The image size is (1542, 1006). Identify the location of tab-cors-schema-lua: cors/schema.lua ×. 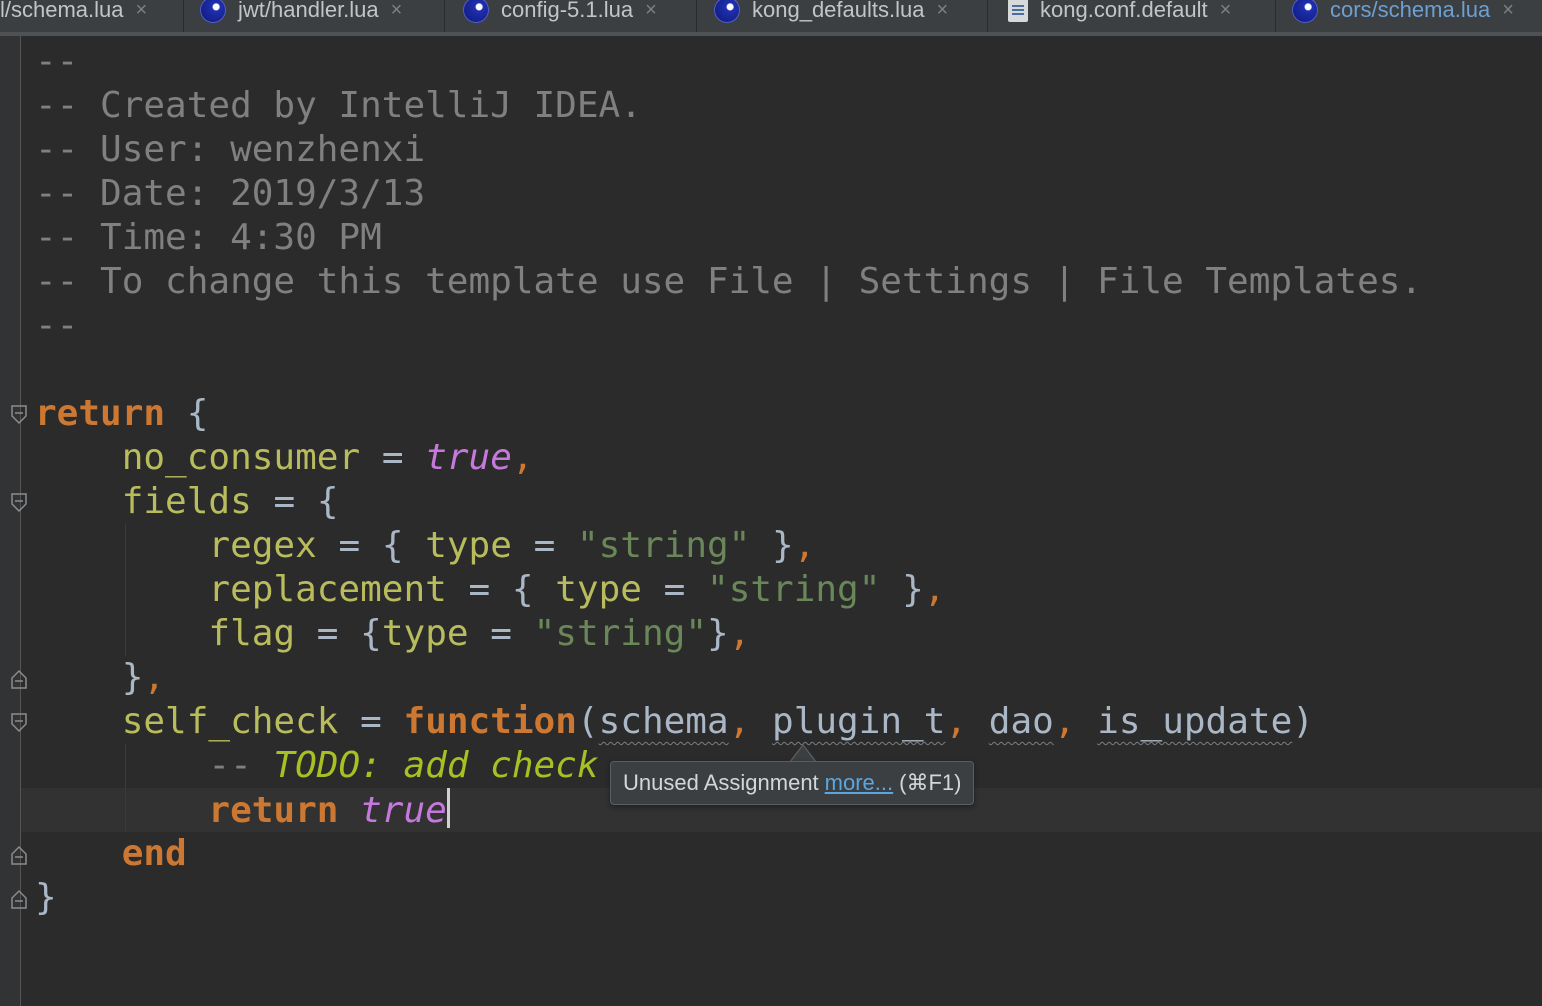
(1409, 16).